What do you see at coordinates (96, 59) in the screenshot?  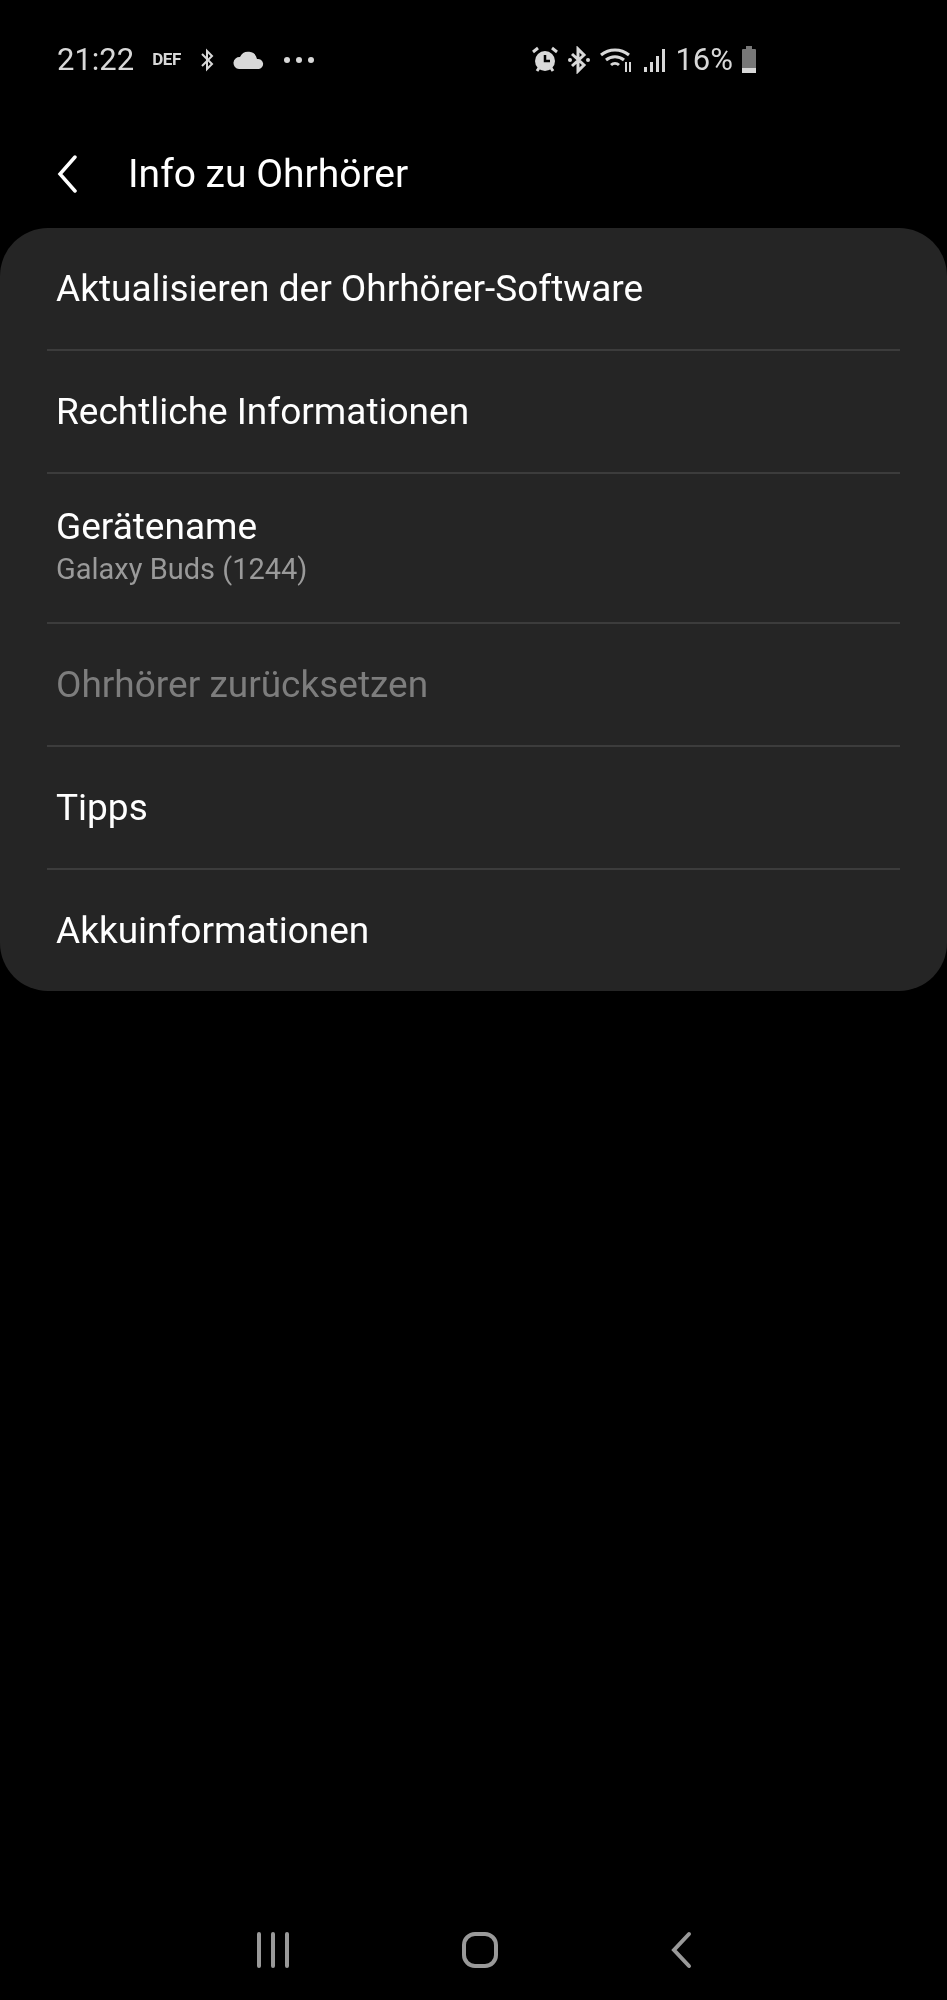 I see `status-time: 21:22` at bounding box center [96, 59].